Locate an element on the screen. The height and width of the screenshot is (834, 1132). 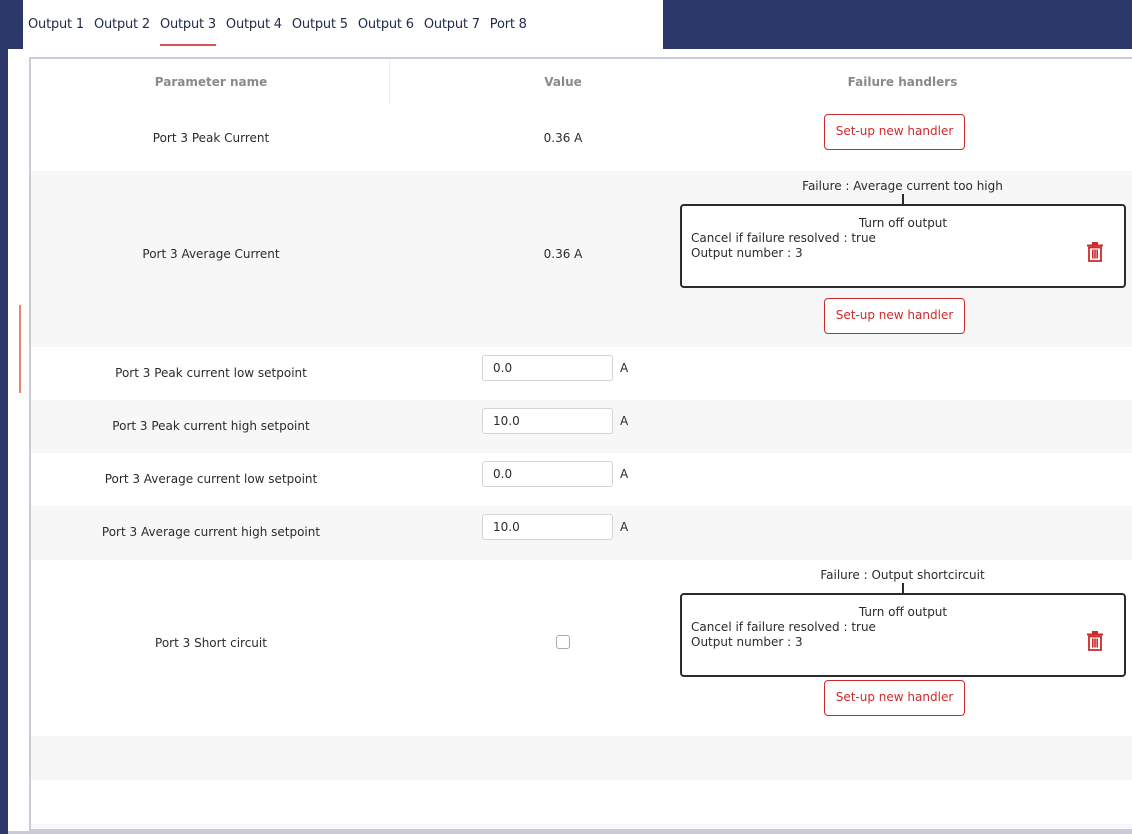
tab-port-8: Port 8 is located at coordinates (508, 24).